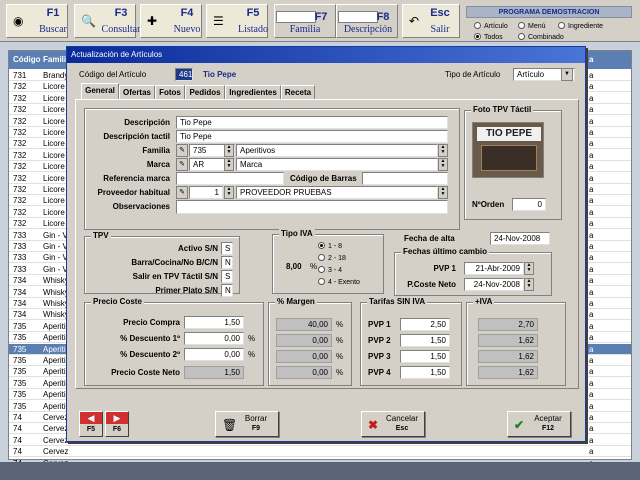 The height and width of the screenshot is (480, 640). What do you see at coordinates (532, 26) in the screenshot?
I see `radio-menu: Menú` at bounding box center [532, 26].